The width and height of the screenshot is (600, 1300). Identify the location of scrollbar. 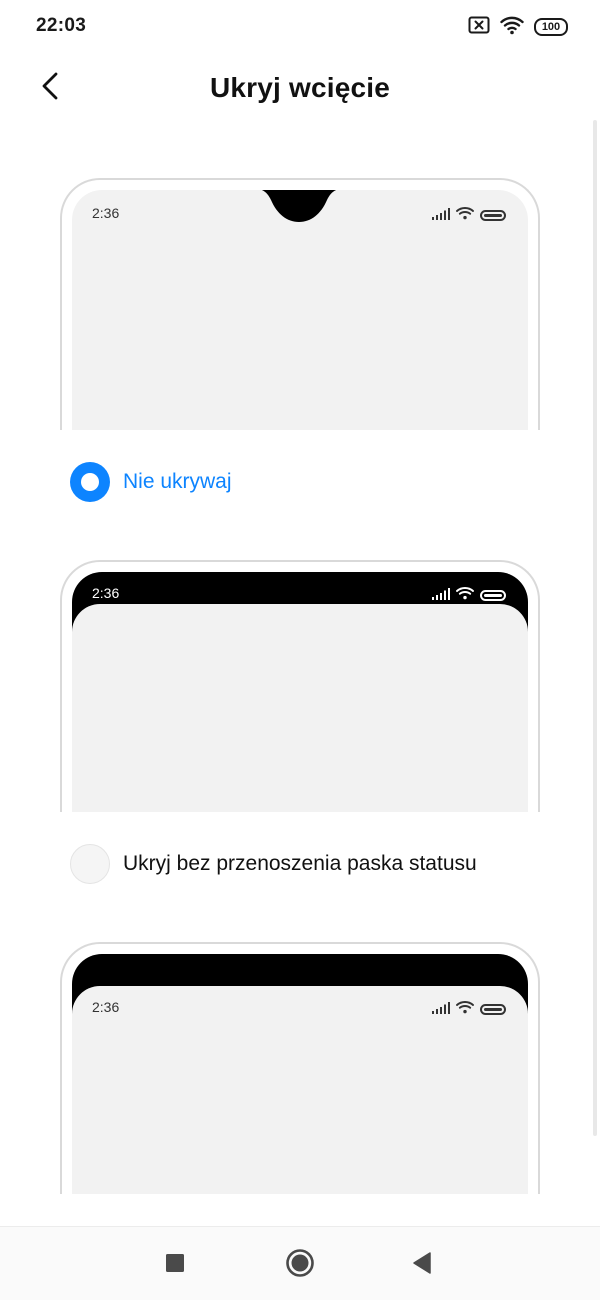
(595, 628).